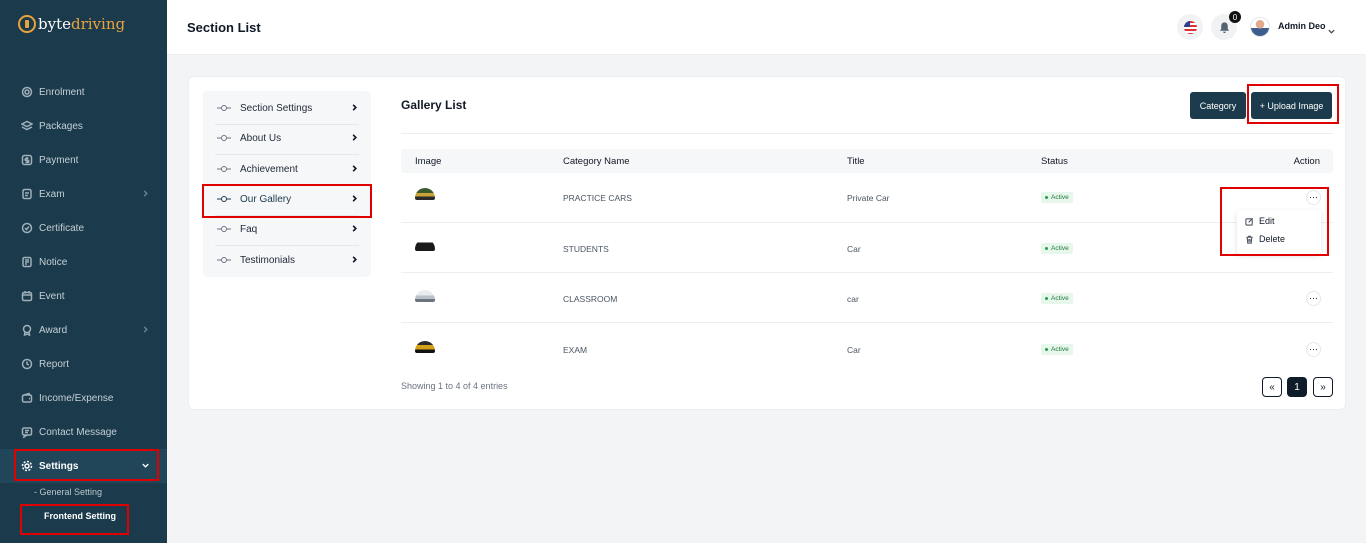  Describe the element at coordinates (83, 160) in the screenshot. I see `sidebar-item-payment: Payment` at that location.